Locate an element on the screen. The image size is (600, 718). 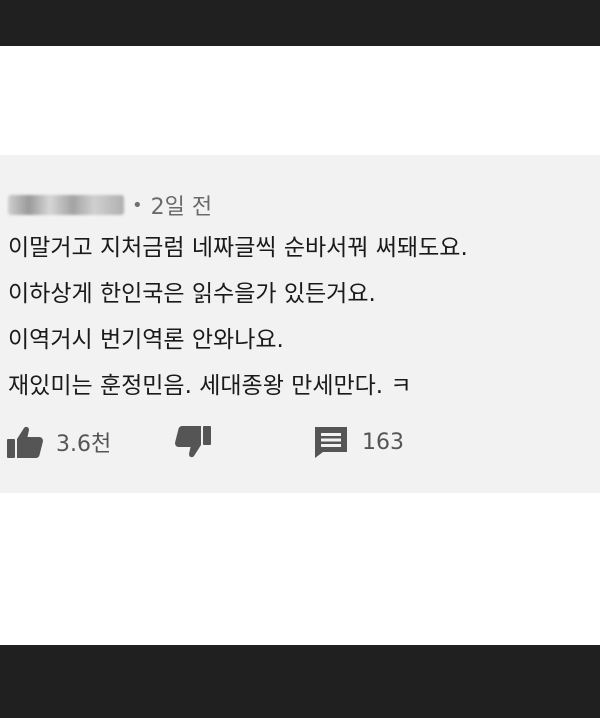
top-frame-bar is located at coordinates (300, 23).